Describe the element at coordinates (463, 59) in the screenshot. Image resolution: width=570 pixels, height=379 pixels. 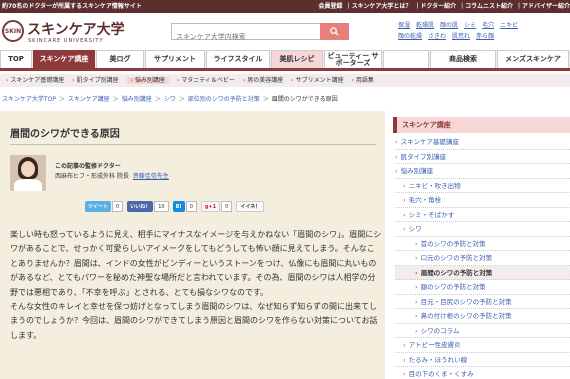
I see `nav-product-search: 商品検索` at that location.